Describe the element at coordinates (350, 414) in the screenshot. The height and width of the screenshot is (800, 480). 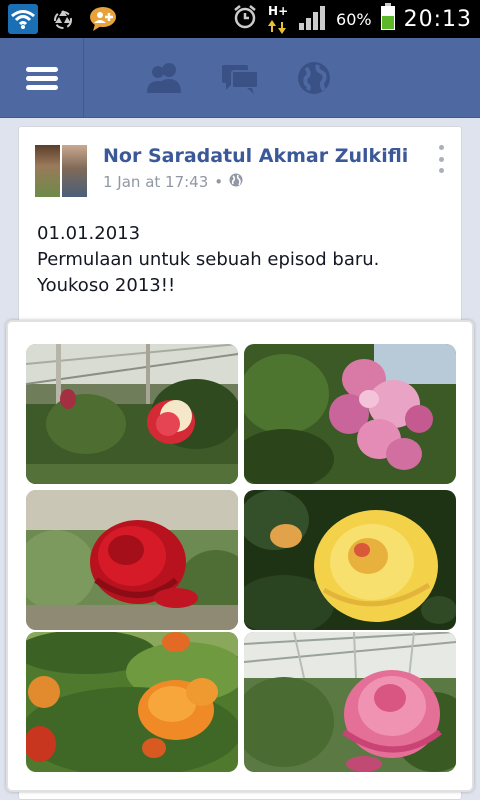
I see `photo-pink-roses` at that location.